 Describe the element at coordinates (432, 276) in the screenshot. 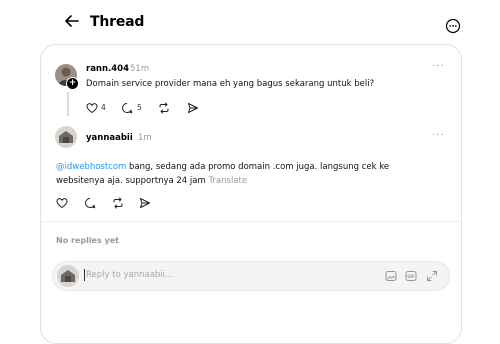

I see `expand-icon` at that location.